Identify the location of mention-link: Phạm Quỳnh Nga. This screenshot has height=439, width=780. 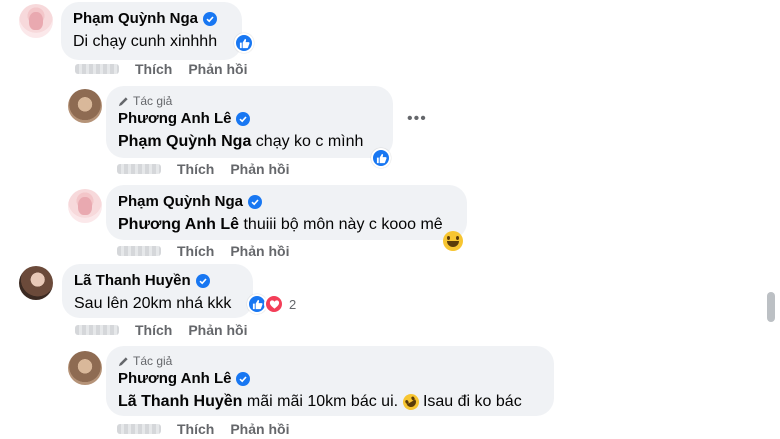
(184, 141).